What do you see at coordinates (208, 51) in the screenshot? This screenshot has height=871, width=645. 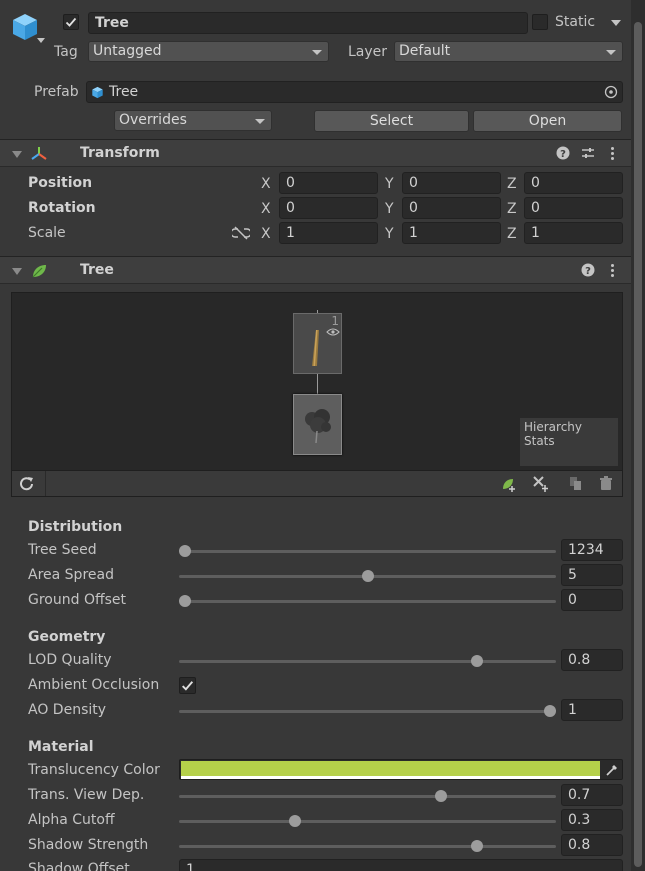 I see `tag-dropdown: Untagged` at bounding box center [208, 51].